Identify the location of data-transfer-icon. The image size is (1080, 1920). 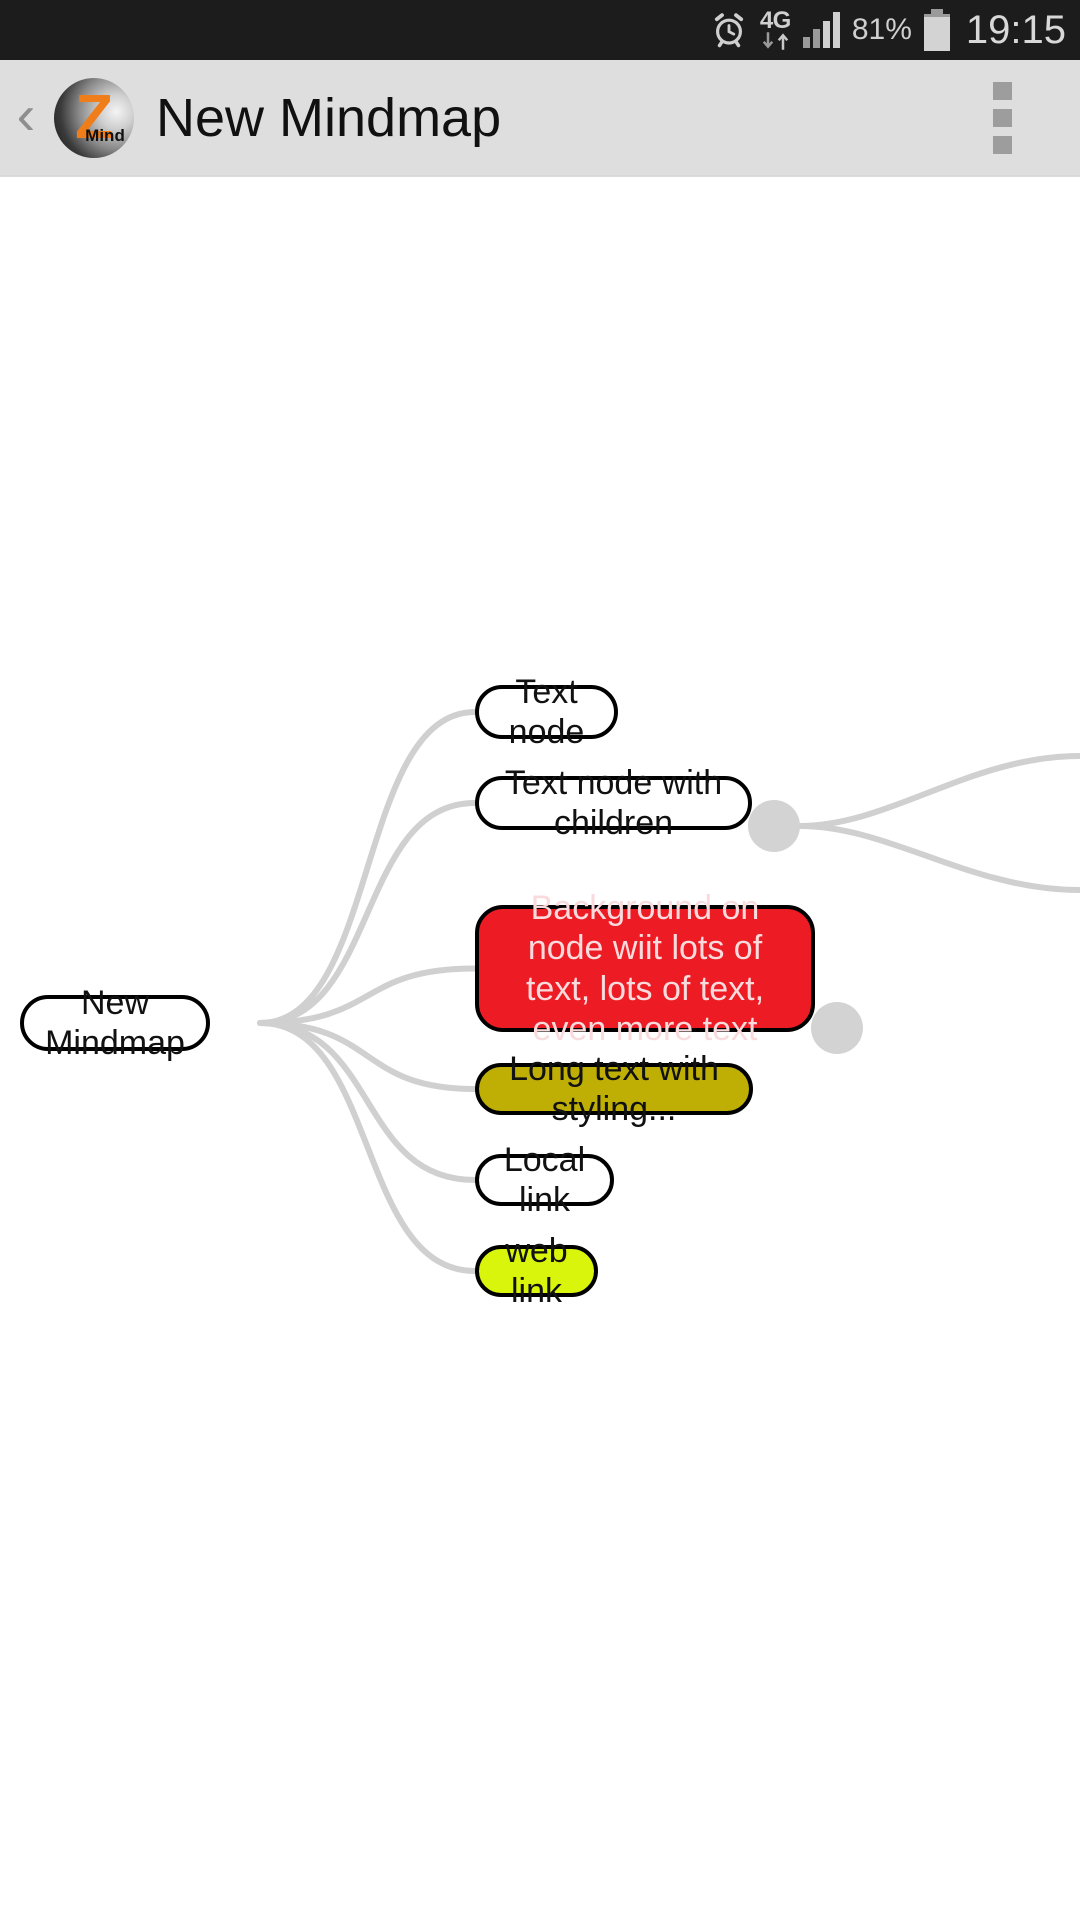
(775, 41).